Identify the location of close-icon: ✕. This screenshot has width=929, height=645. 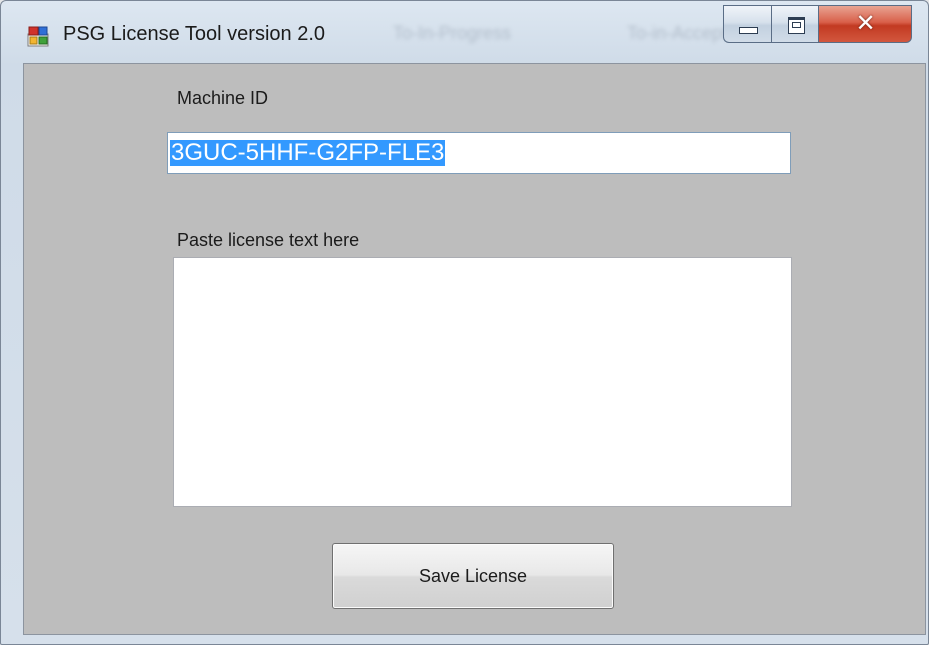
(865, 23).